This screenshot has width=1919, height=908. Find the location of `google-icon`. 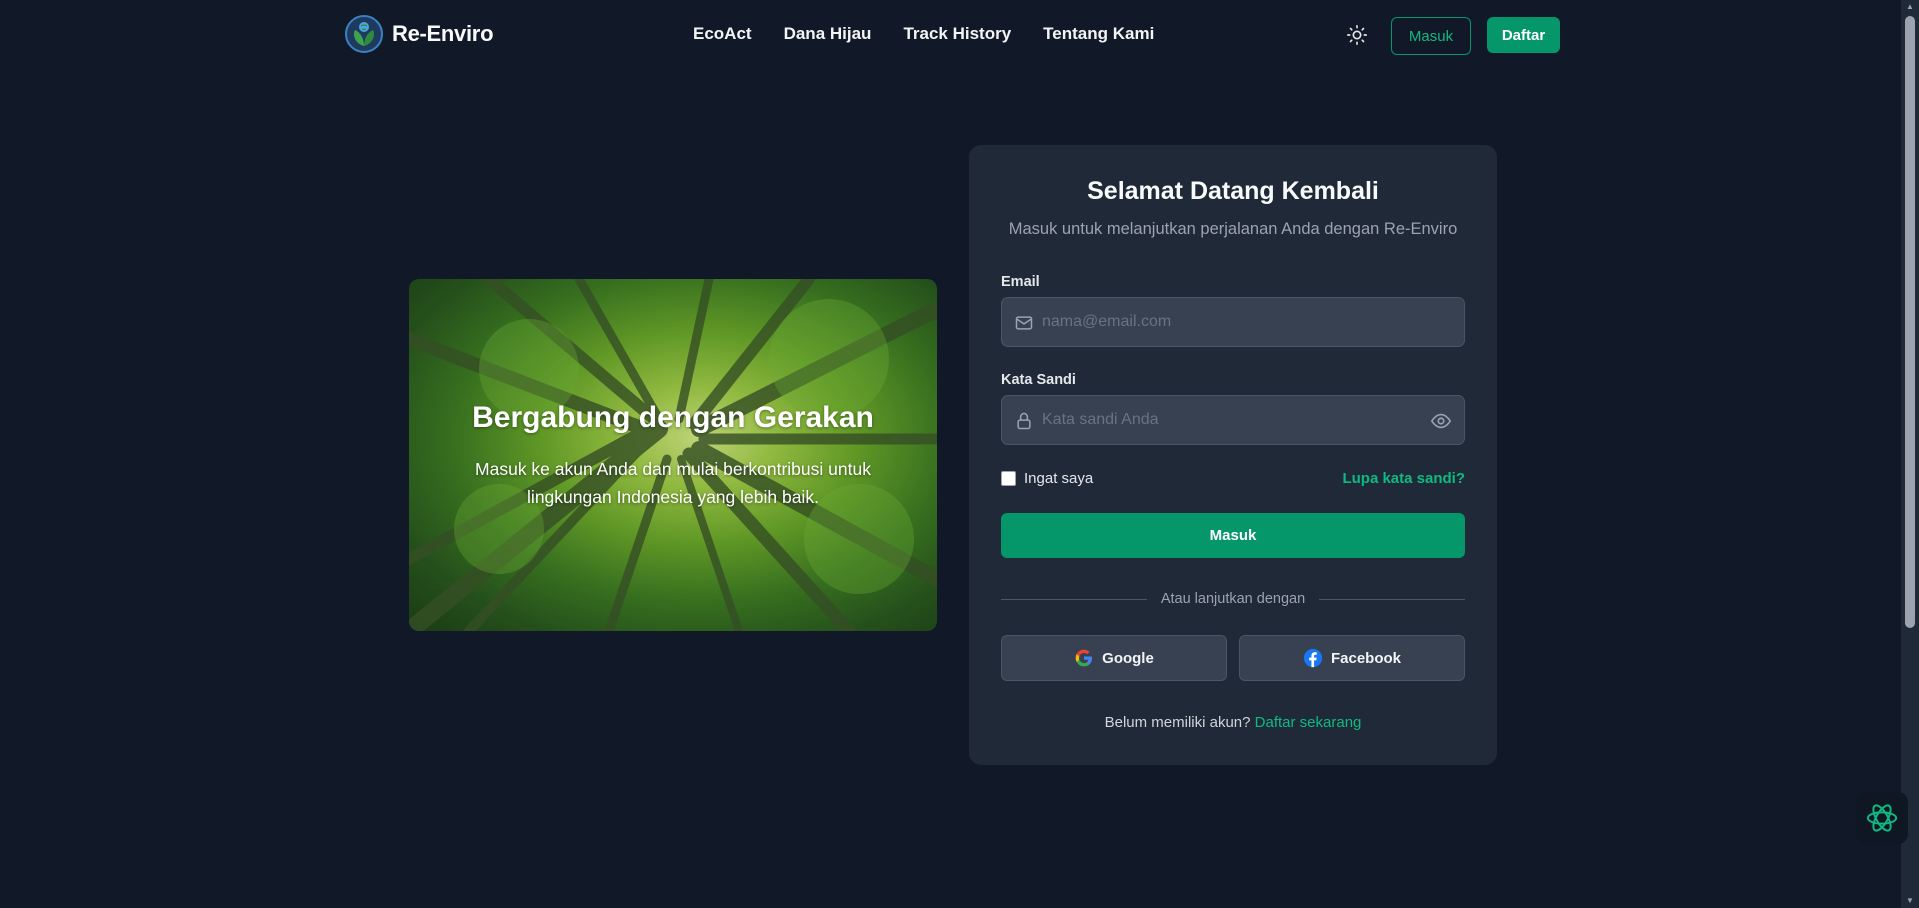

google-icon is located at coordinates (1084, 658).